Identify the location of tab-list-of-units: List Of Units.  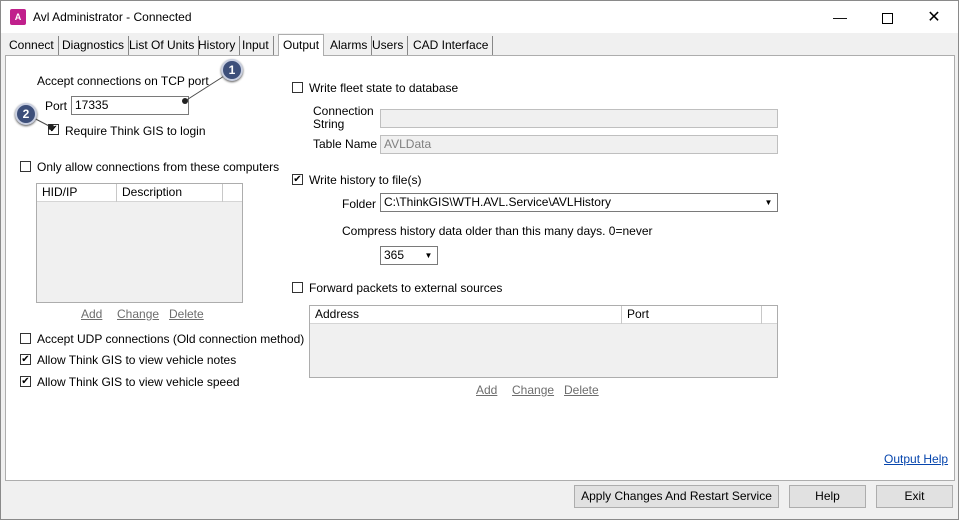
(162, 45).